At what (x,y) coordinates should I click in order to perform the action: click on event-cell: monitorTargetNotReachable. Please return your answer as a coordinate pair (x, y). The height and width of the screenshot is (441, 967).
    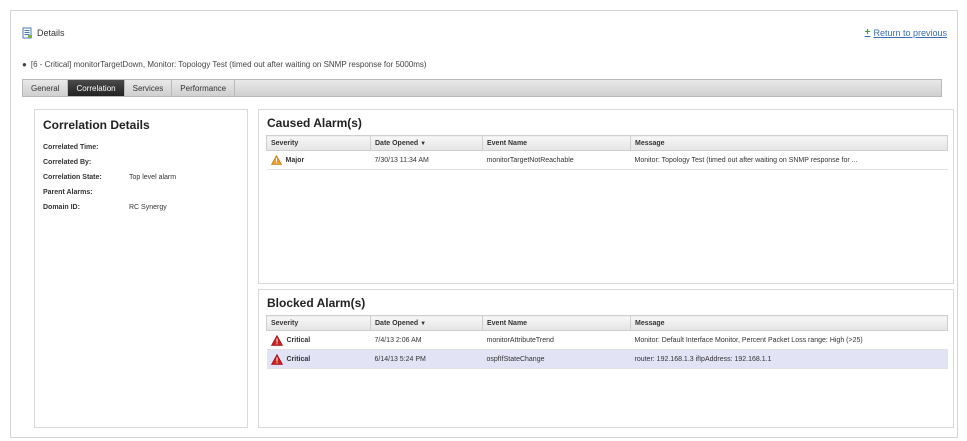
    Looking at the image, I should click on (556, 160).